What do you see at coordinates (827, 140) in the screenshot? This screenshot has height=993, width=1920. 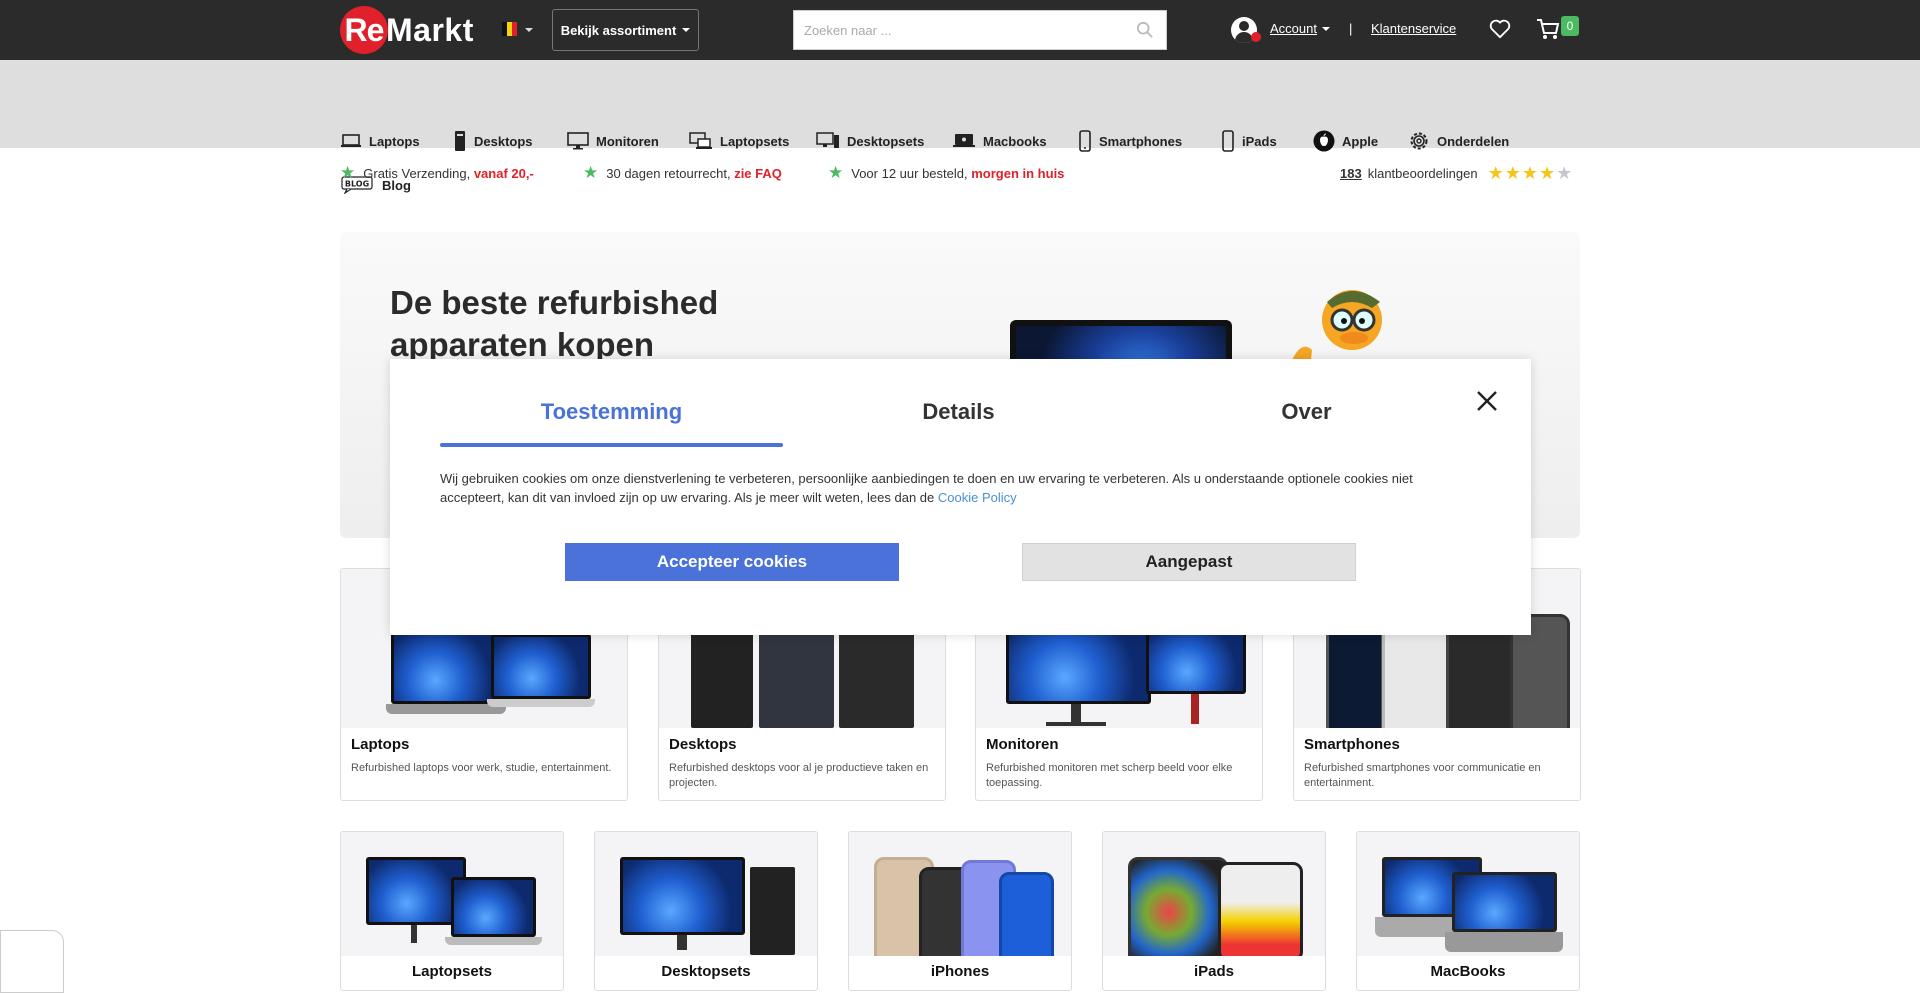 I see `desktopset-icon` at bounding box center [827, 140].